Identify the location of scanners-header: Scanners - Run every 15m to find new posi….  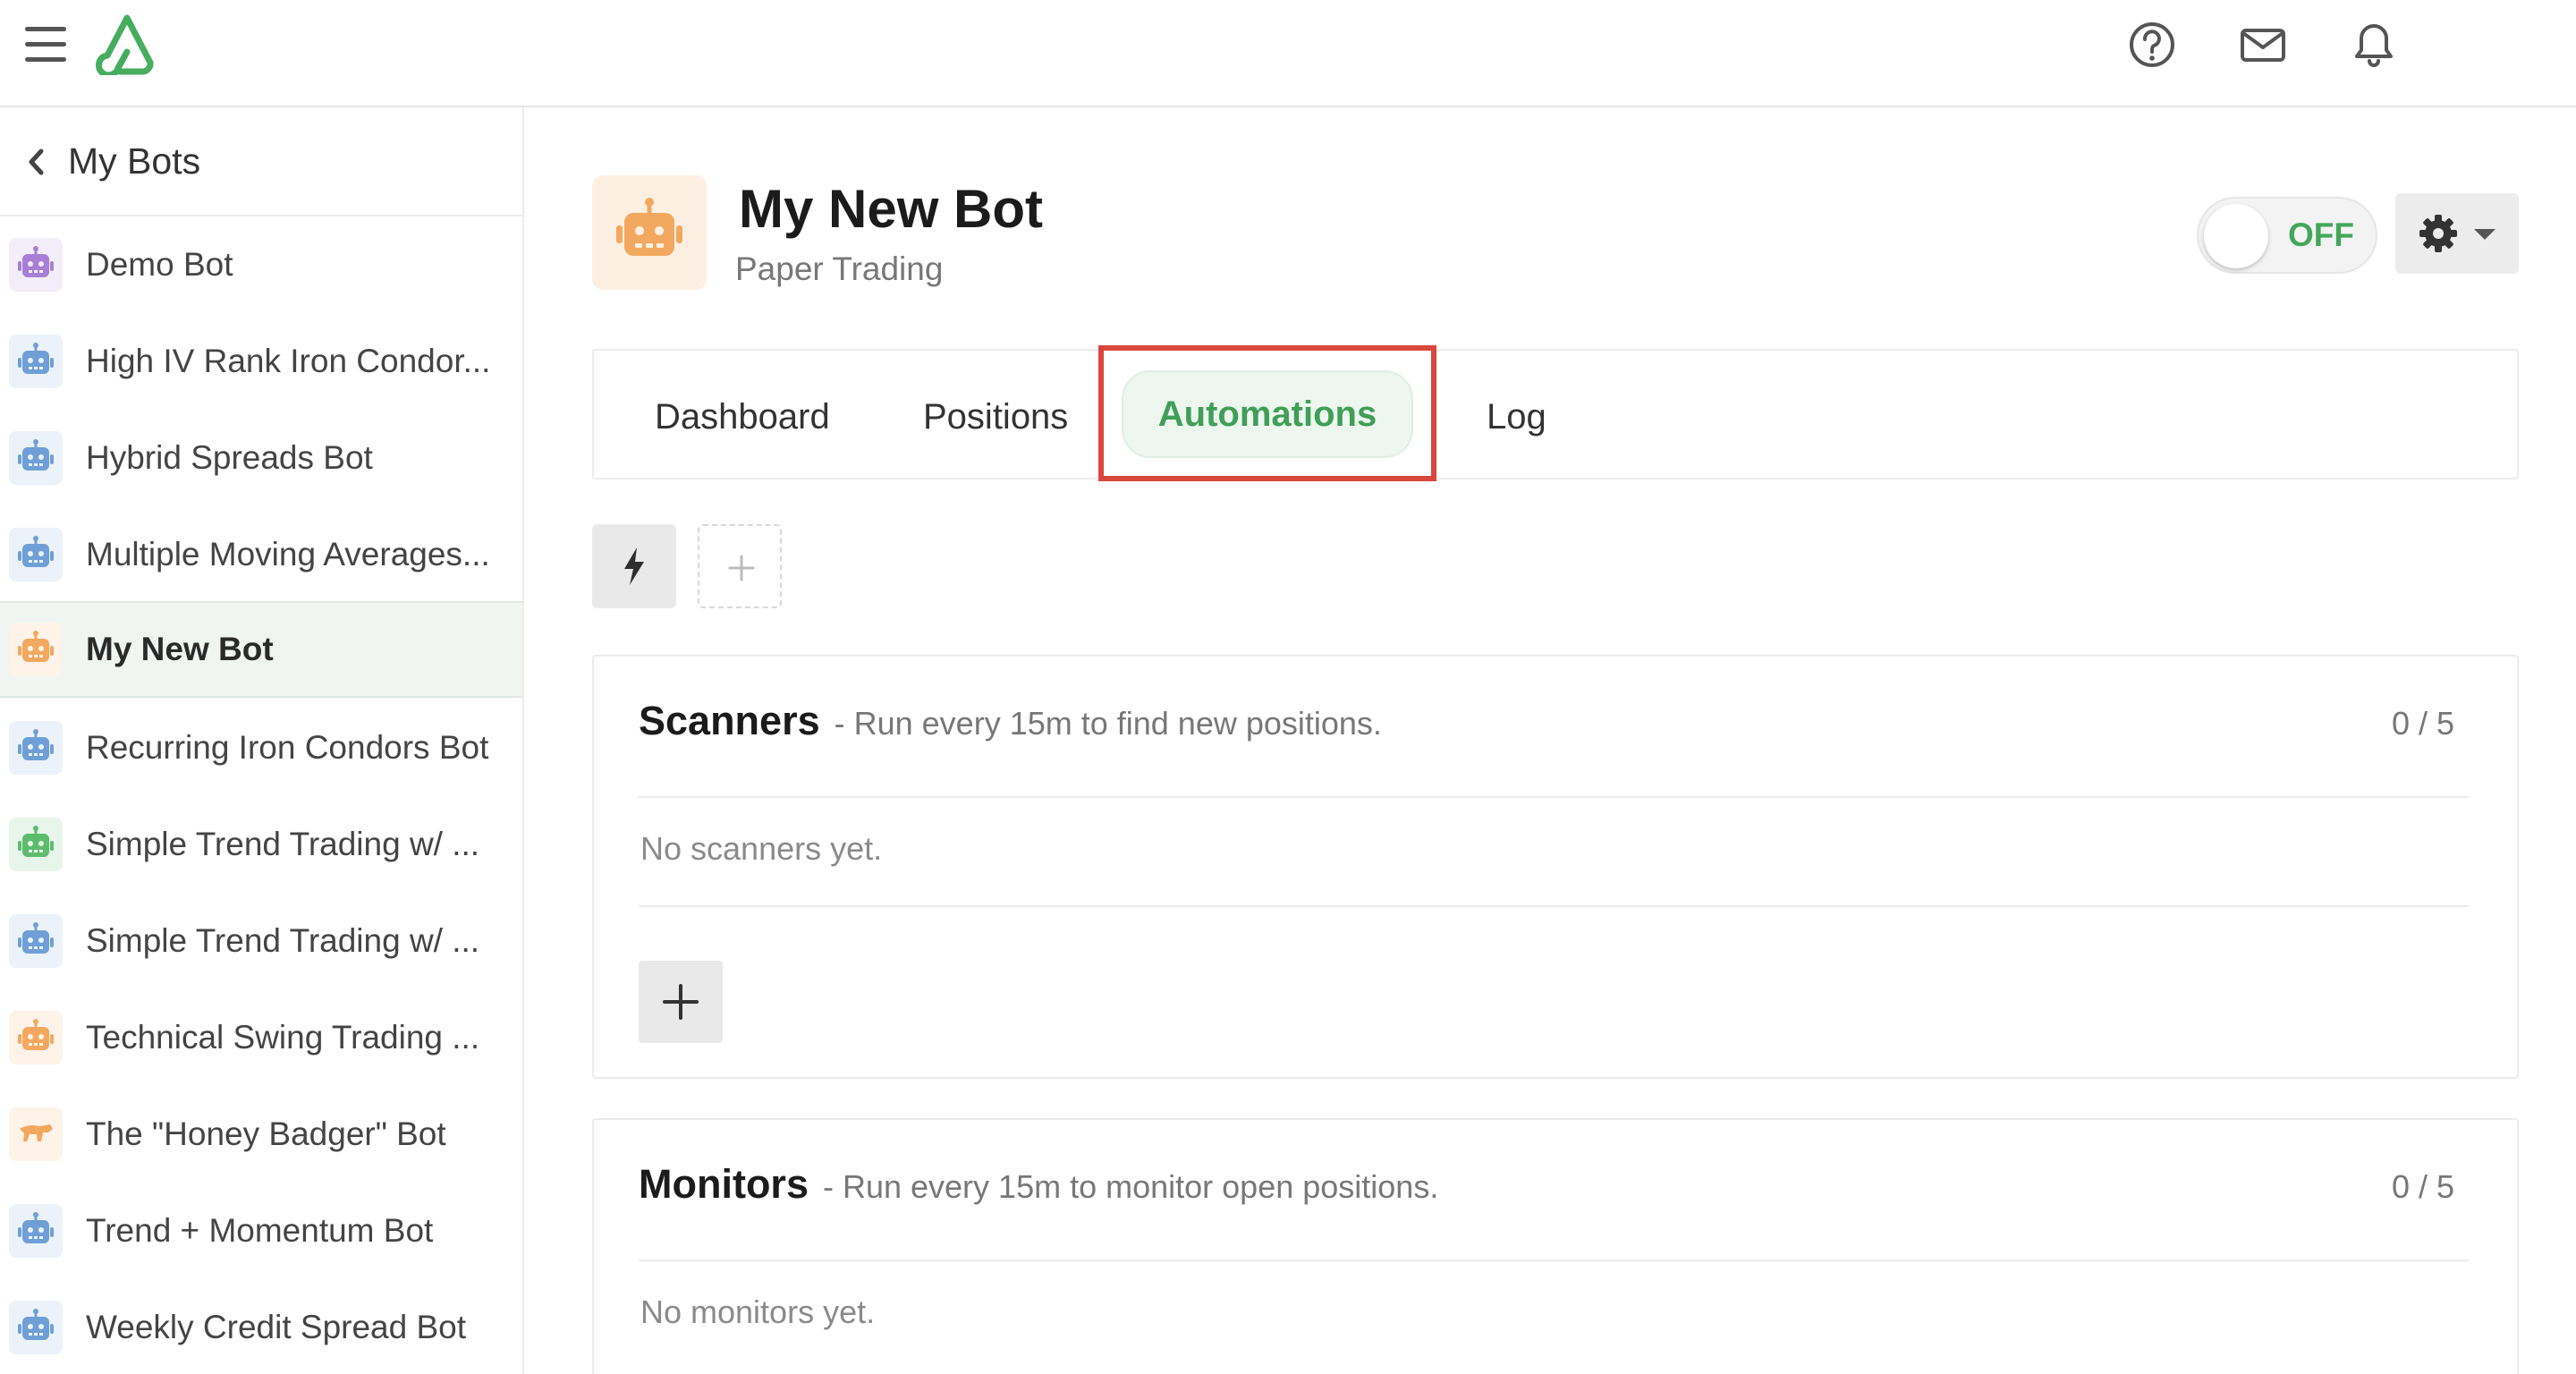
(1010, 721).